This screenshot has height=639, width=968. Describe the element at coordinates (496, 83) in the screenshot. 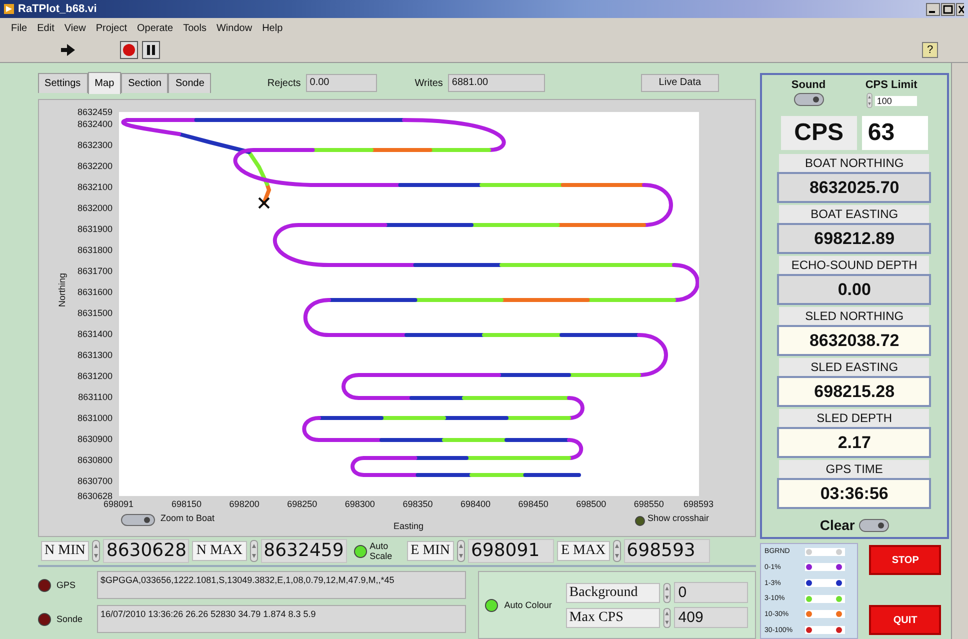

I see `writes-indicator: 6881.00` at that location.